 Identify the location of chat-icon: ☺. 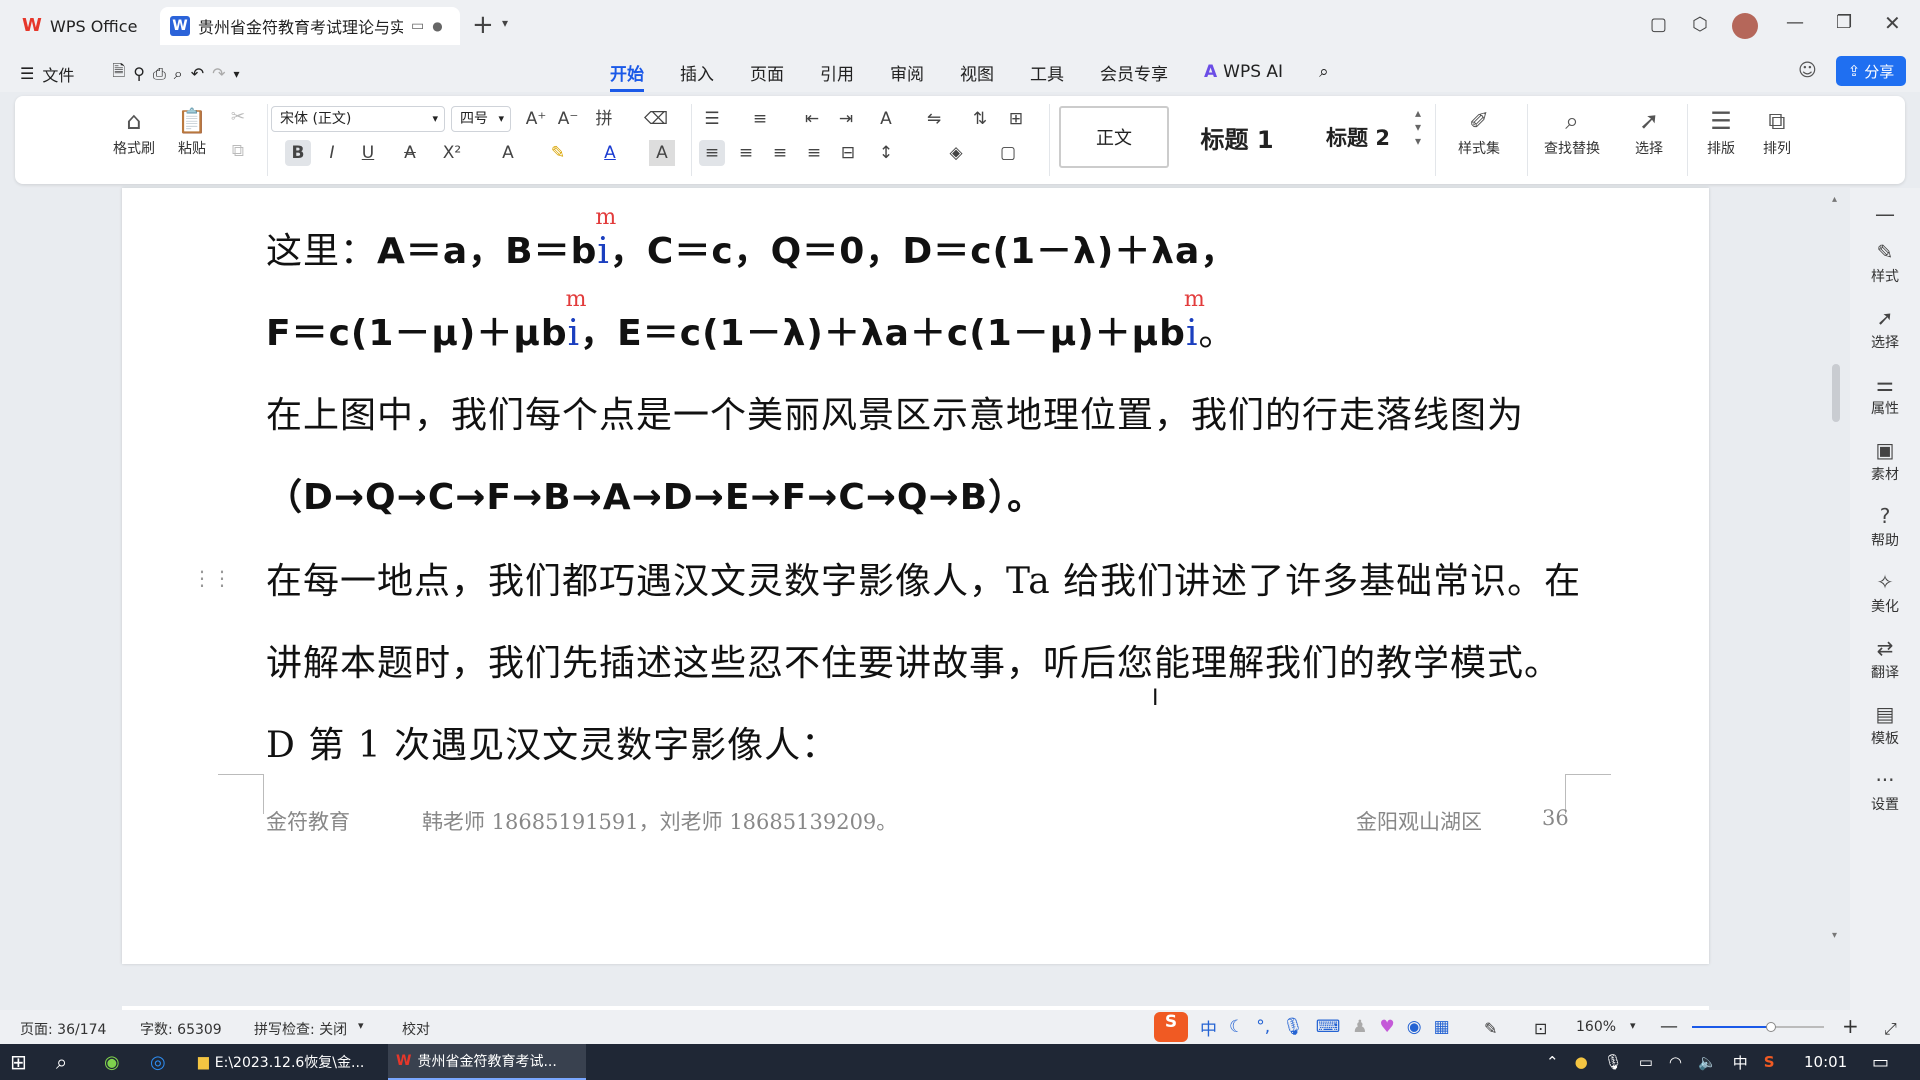
(1807, 70).